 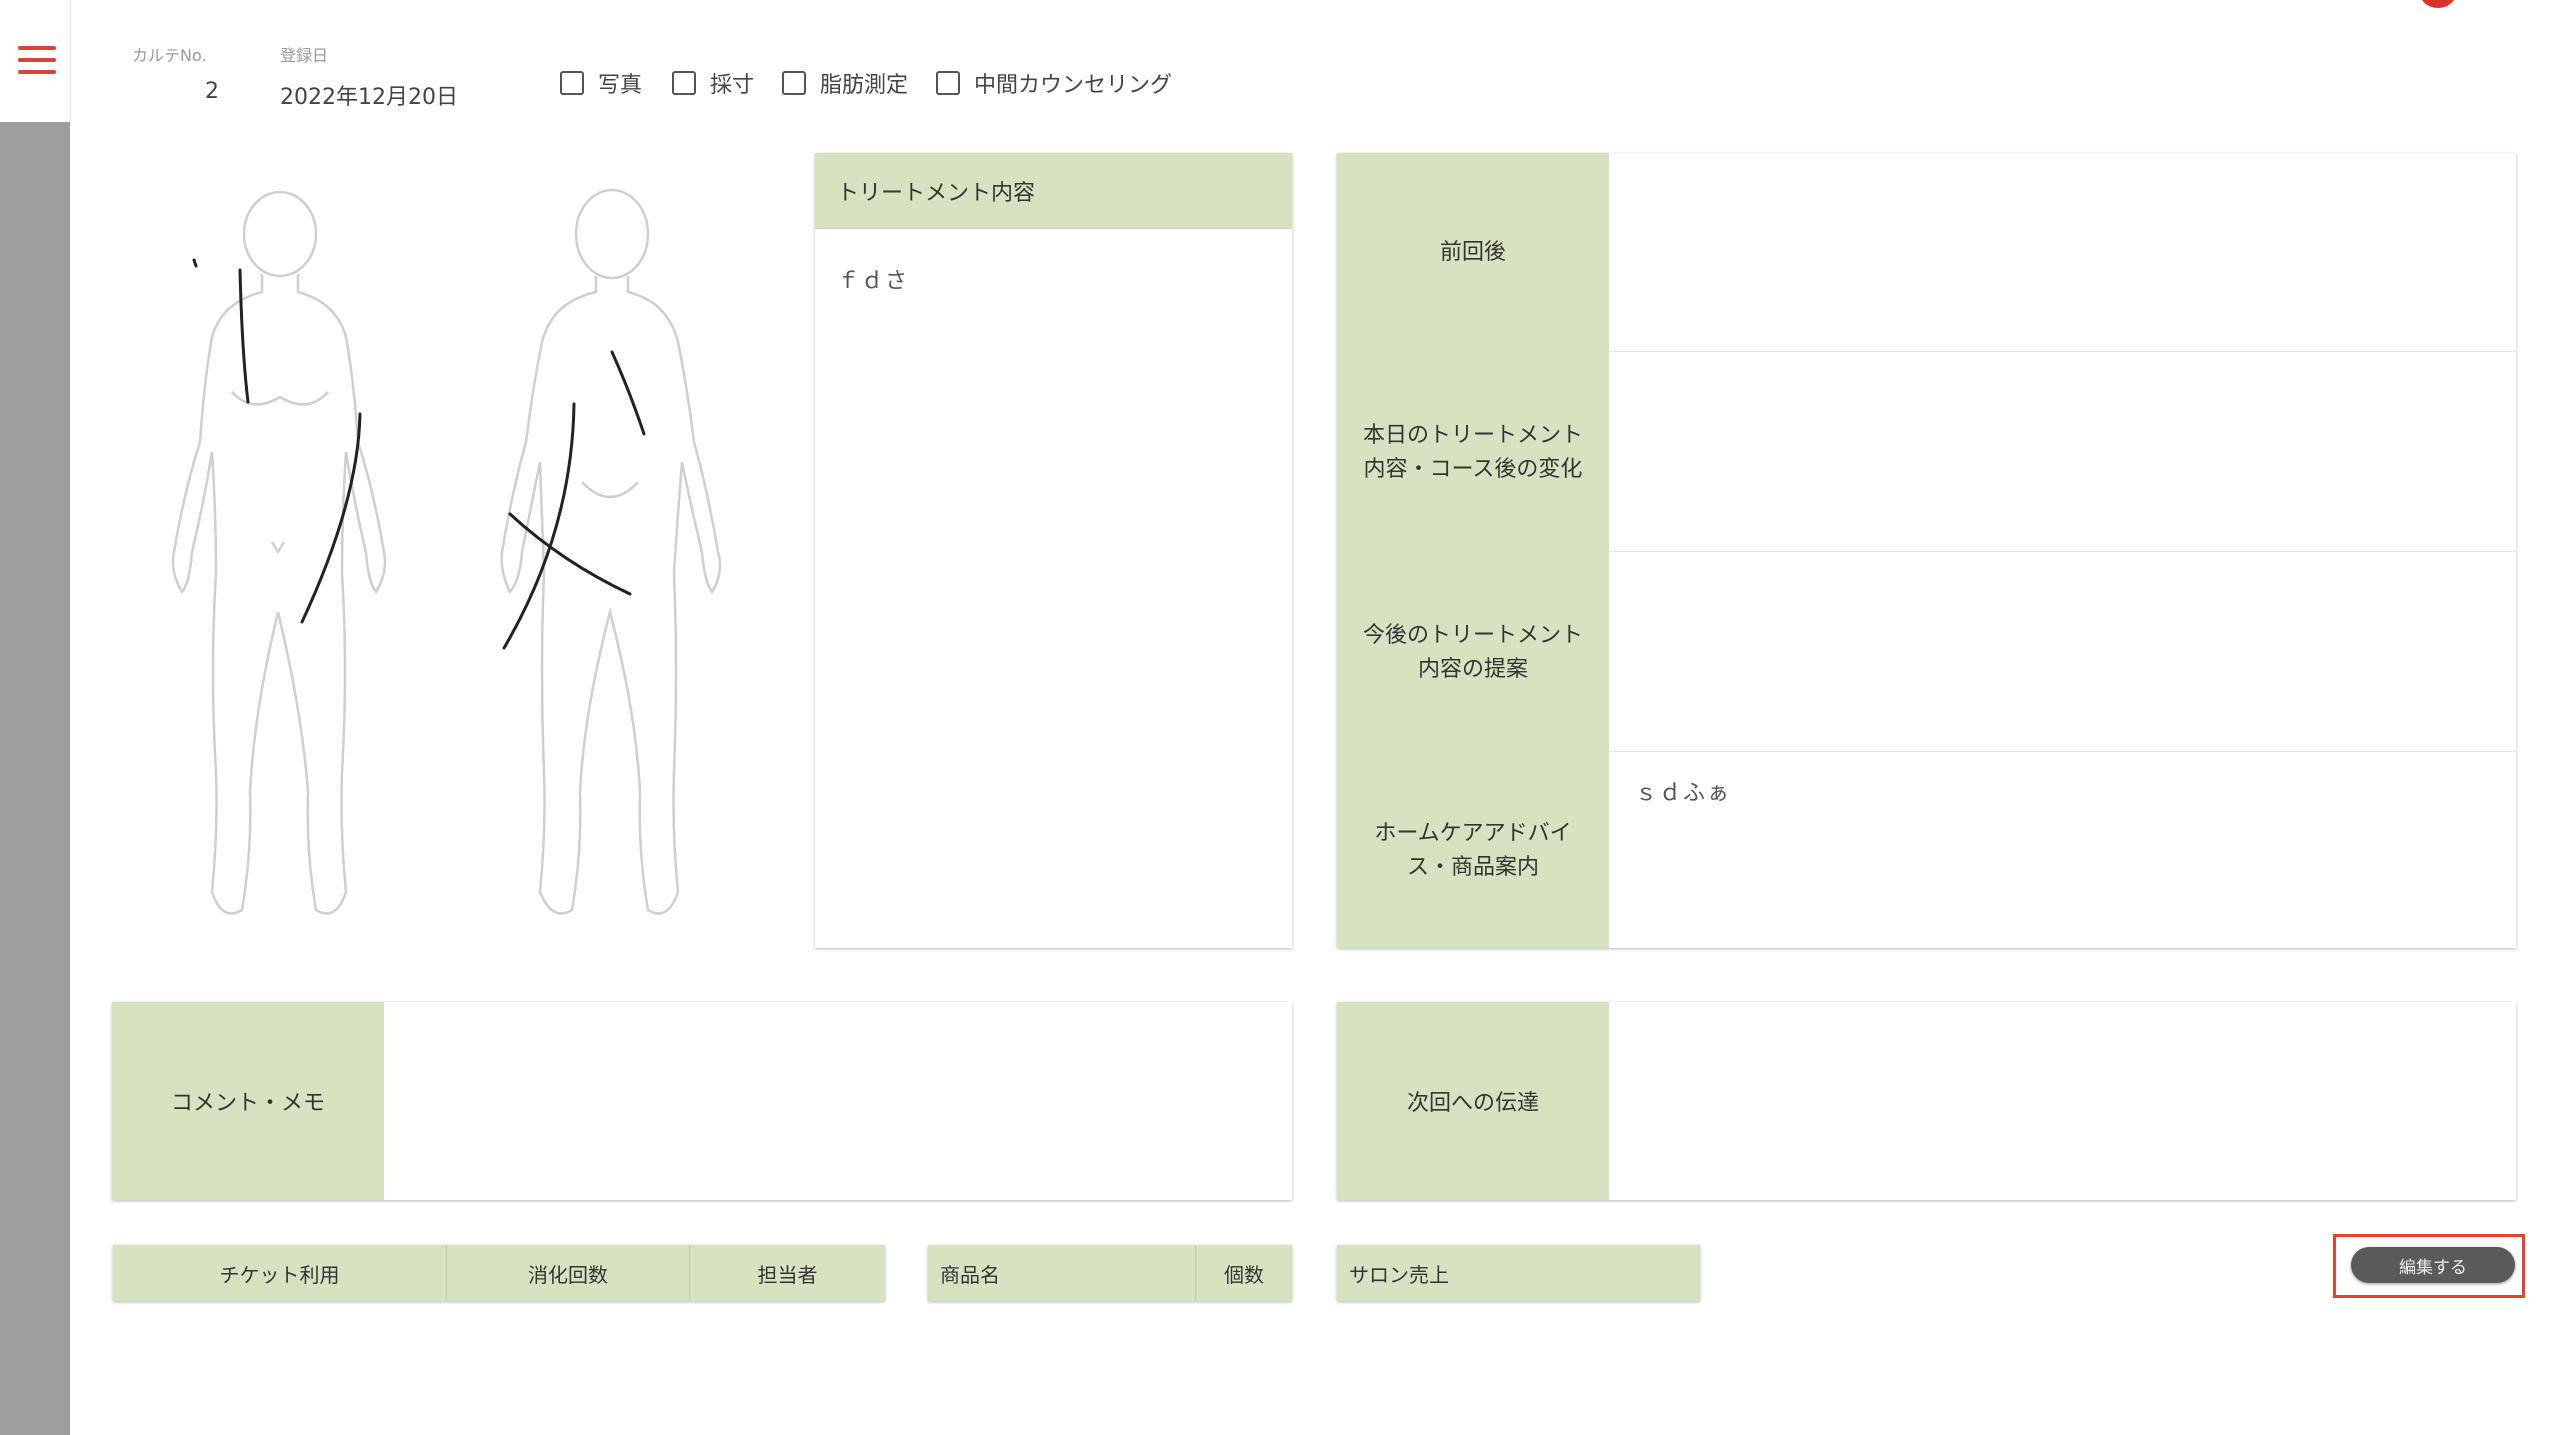 I want to click on note-value-previous, so click(x=2062, y=252).